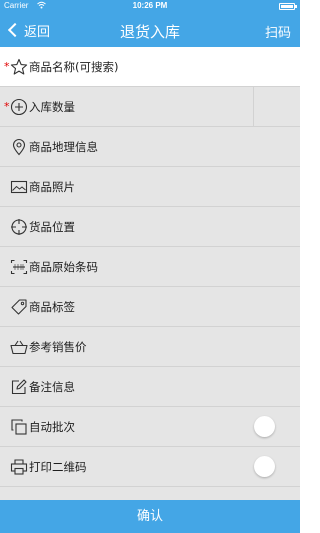 This screenshot has height=533, width=320. Describe the element at coordinates (19, 107) in the screenshot. I see `plus-circle-icon` at that location.